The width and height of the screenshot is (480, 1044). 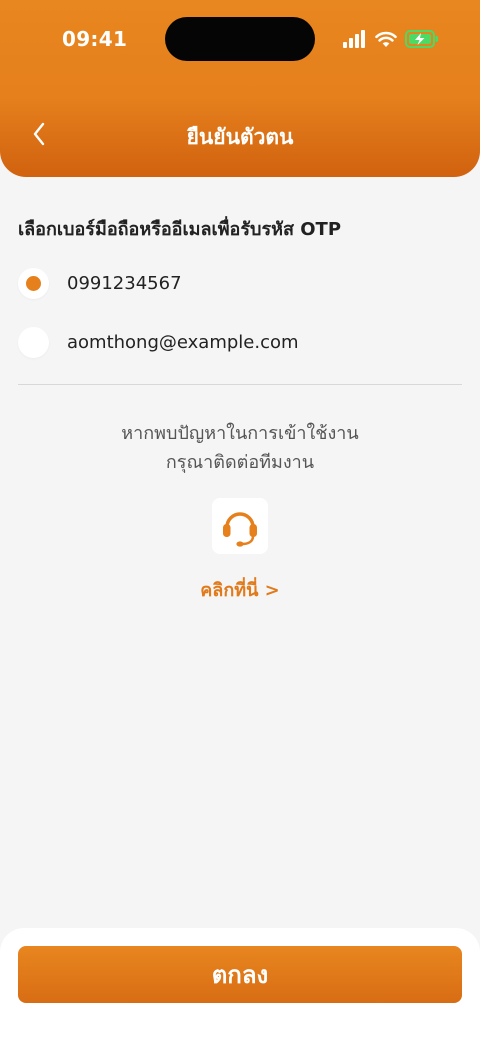 What do you see at coordinates (33, 342) in the screenshot?
I see `radio-button-unselected` at bounding box center [33, 342].